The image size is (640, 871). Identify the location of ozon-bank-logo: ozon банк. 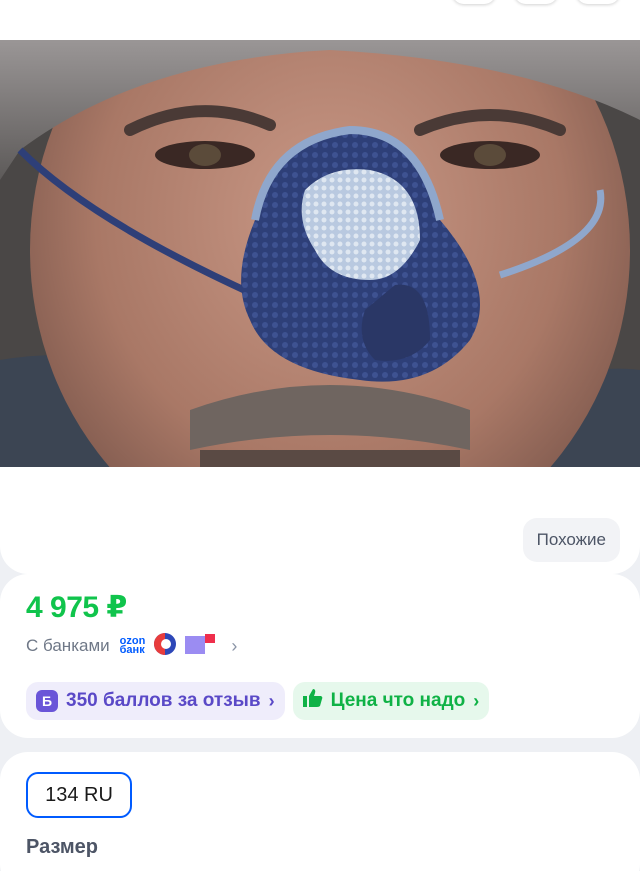
(132, 646).